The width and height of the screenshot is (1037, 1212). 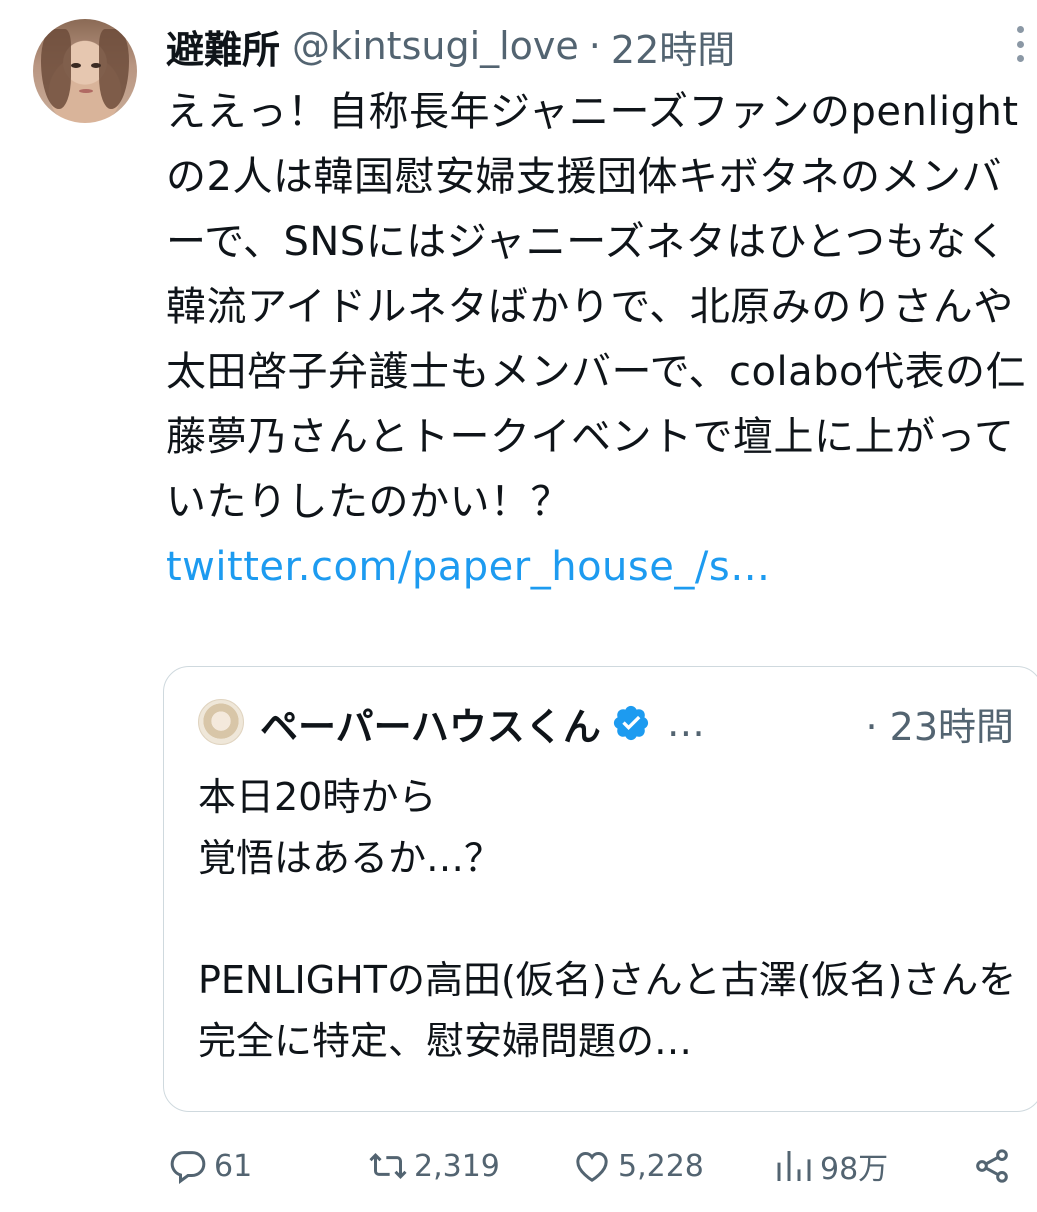 What do you see at coordinates (430, 723) in the screenshot?
I see `quote-display-name: ペーパーハウスくん` at bounding box center [430, 723].